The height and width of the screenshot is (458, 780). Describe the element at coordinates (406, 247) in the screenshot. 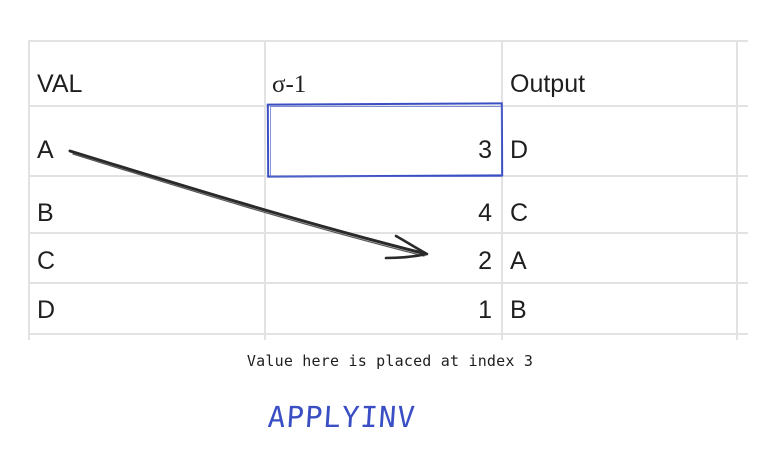

I see `arrow-head` at that location.